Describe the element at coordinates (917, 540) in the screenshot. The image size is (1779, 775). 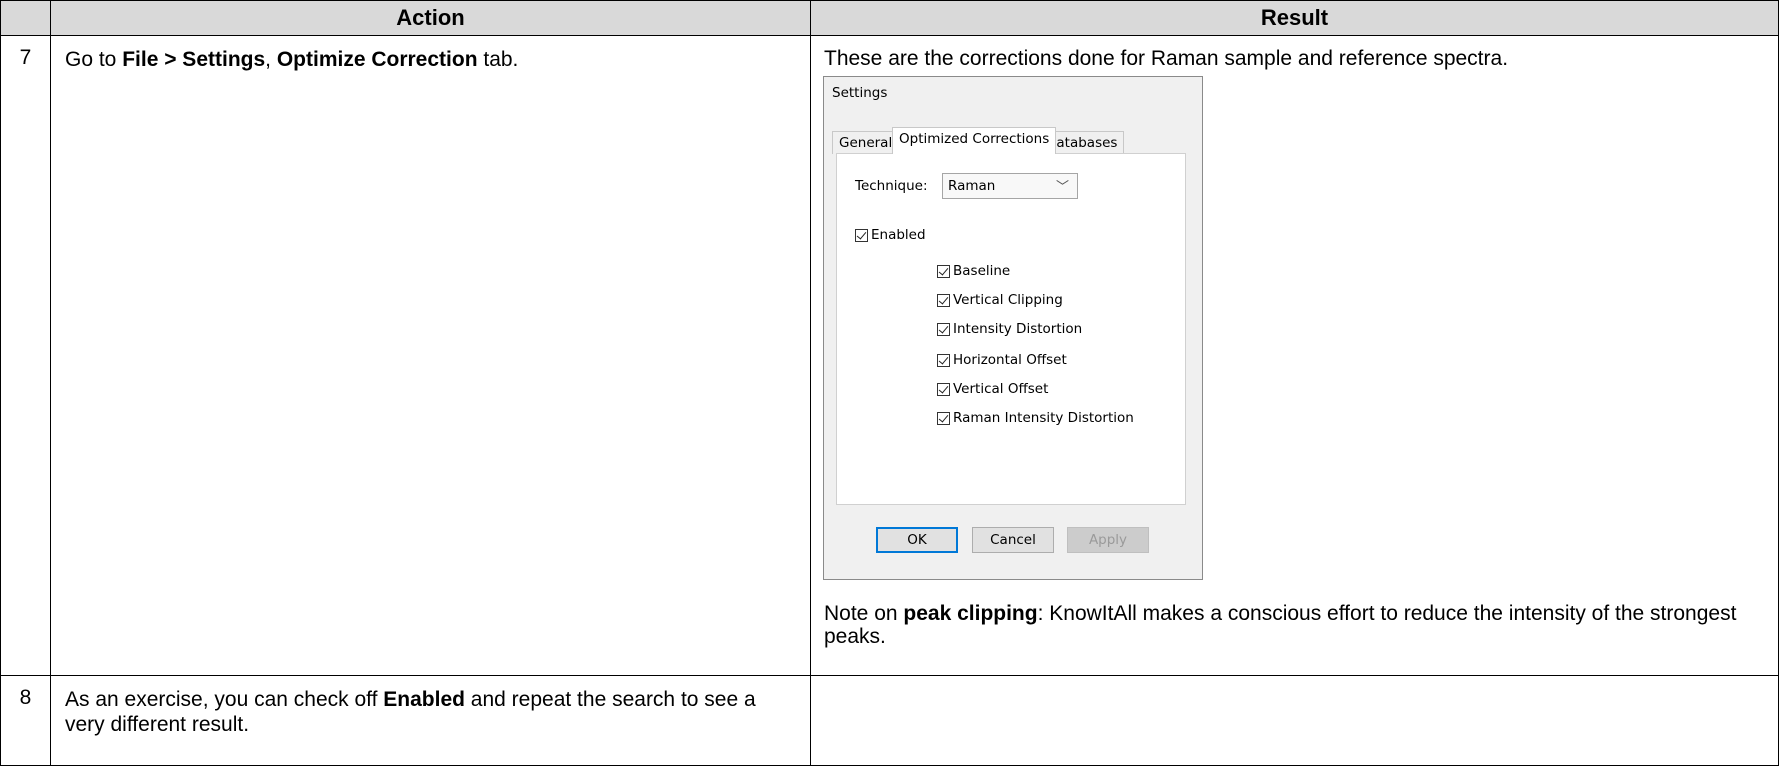
I see `ok-button: OK` at that location.